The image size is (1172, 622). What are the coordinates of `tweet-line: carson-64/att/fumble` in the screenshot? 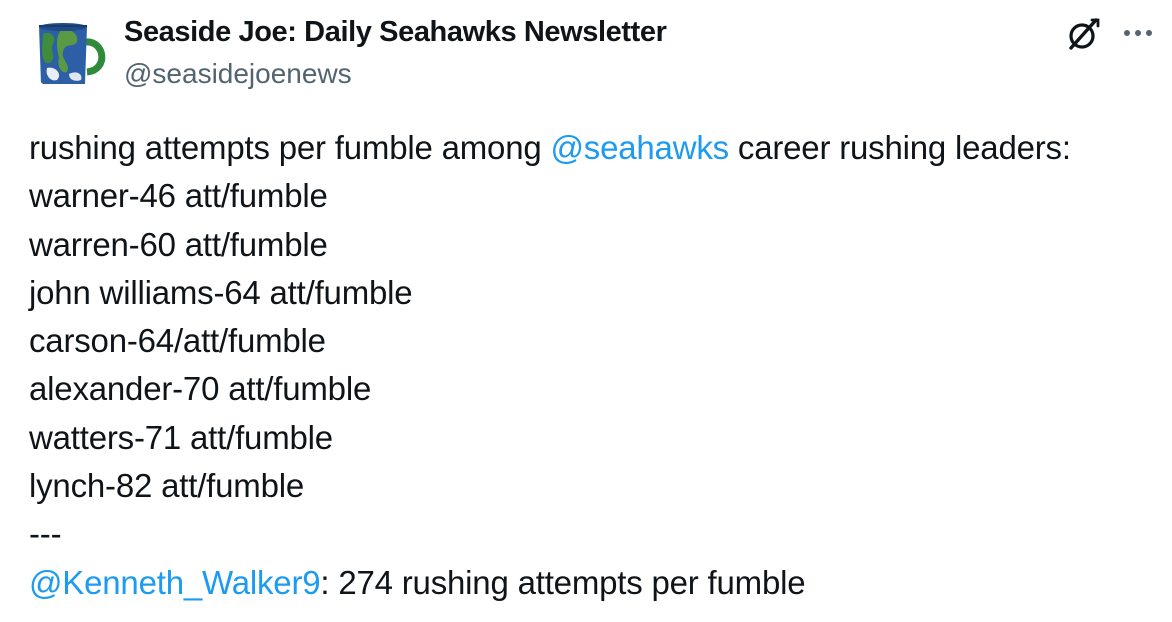 It's located at (177, 341).